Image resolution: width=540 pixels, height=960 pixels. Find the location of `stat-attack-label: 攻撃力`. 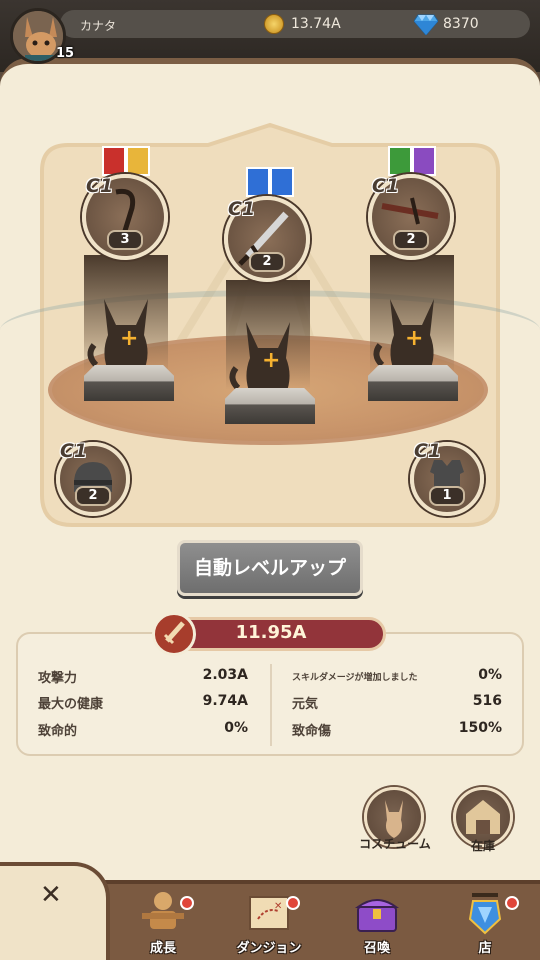

stat-attack-label: 攻撃力 is located at coordinates (58, 678).